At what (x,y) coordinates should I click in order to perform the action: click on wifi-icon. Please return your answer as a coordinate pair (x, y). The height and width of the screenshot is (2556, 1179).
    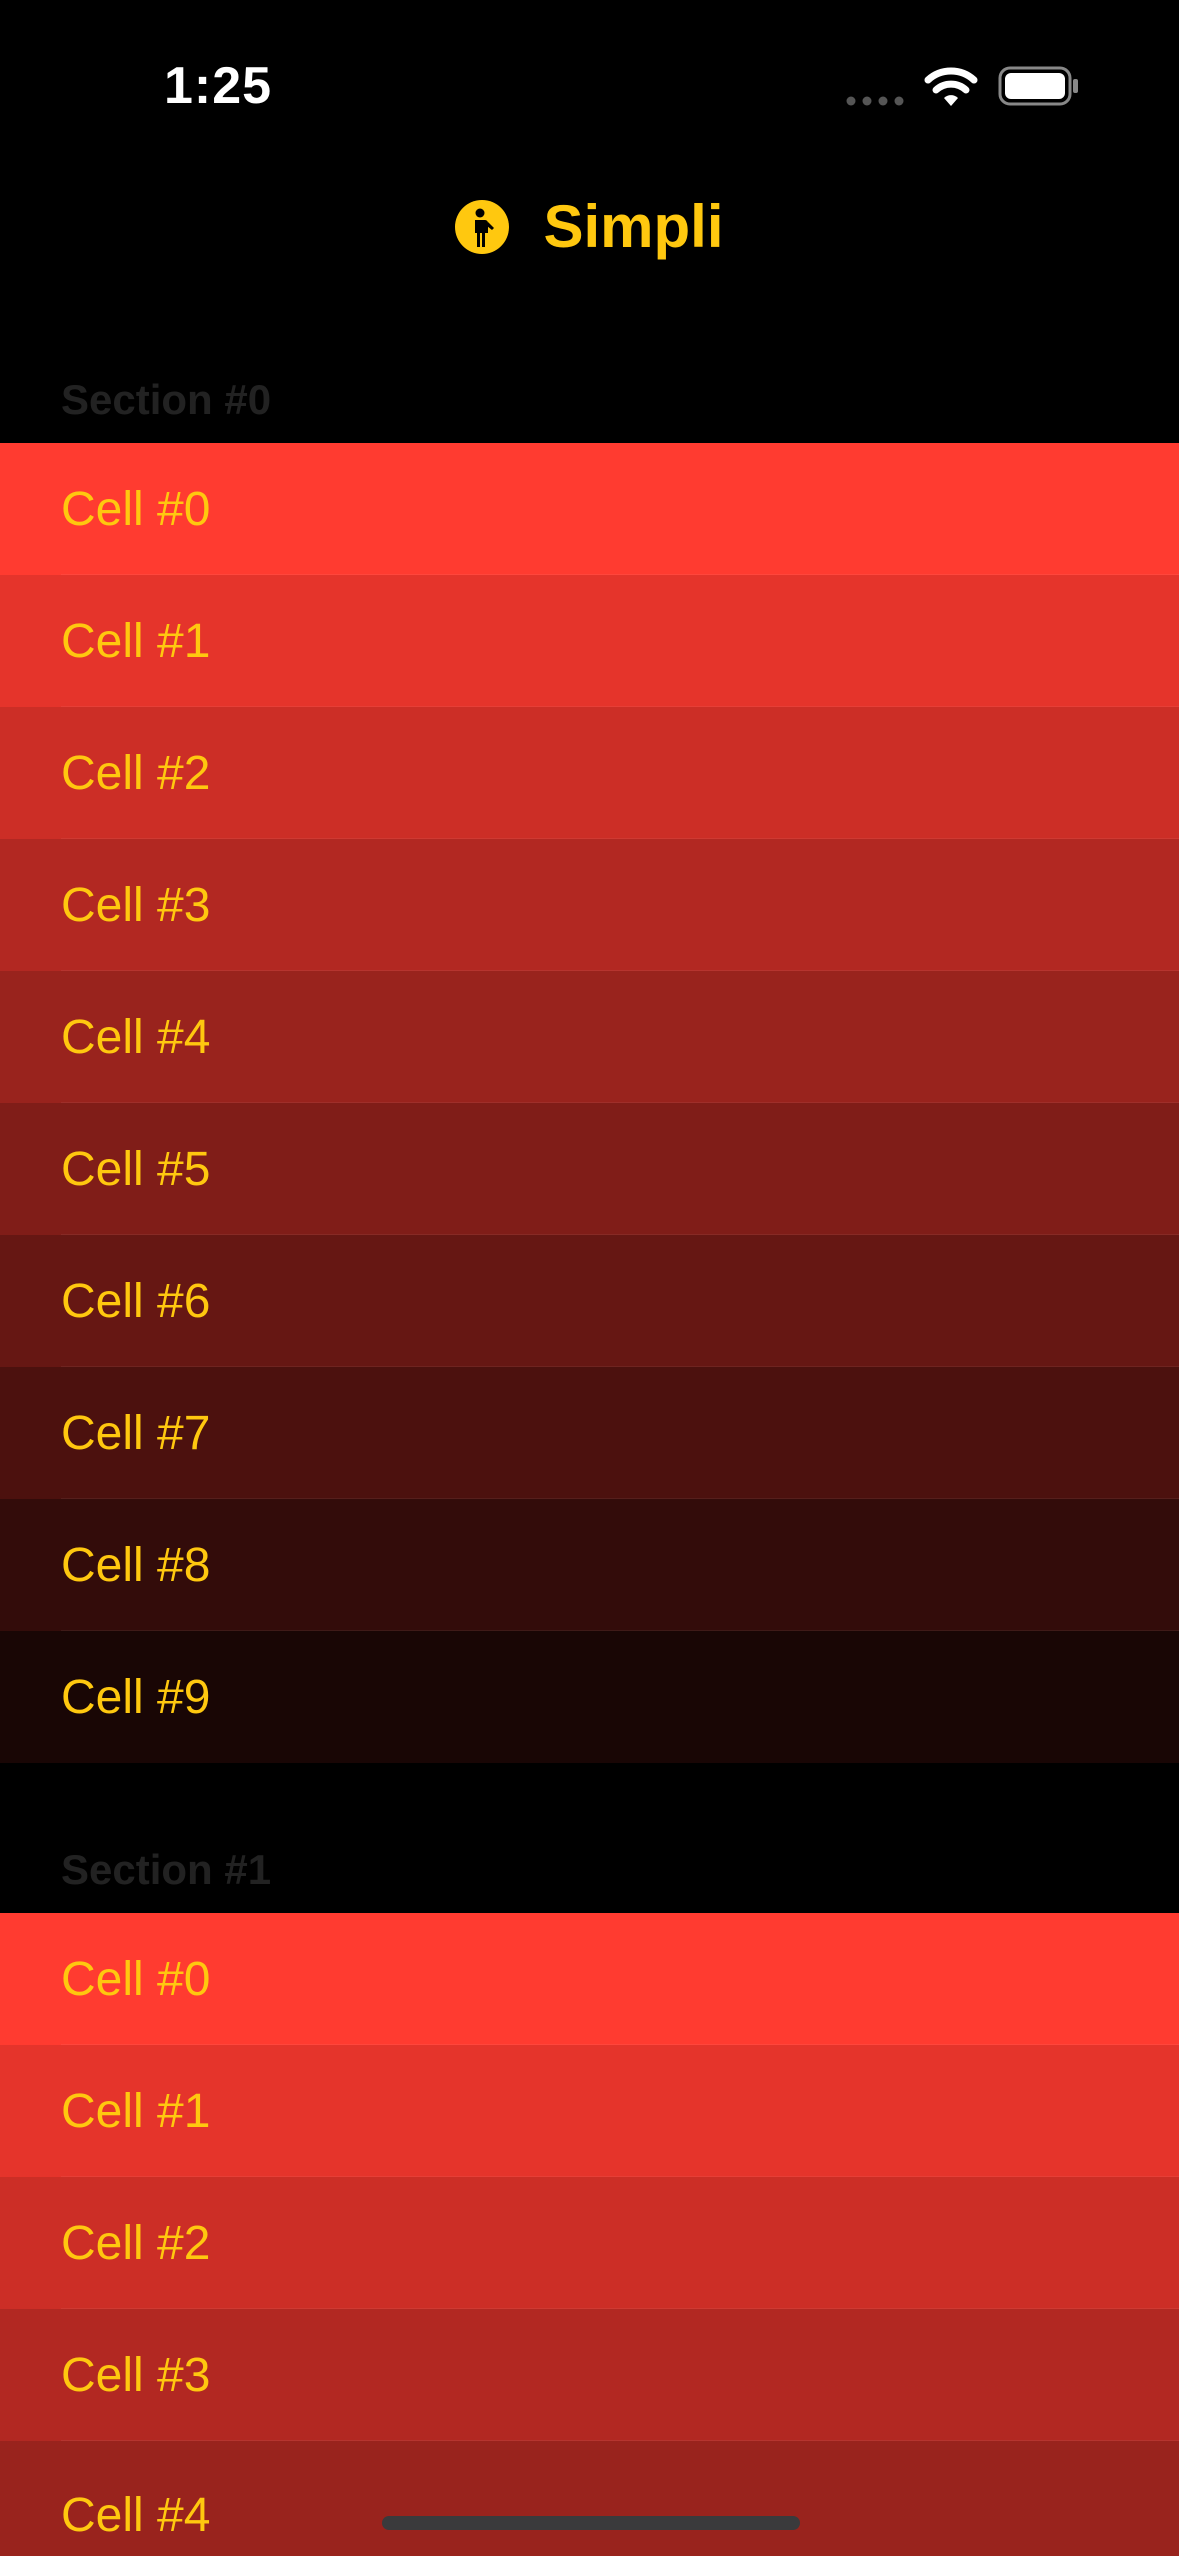
    Looking at the image, I should click on (951, 86).